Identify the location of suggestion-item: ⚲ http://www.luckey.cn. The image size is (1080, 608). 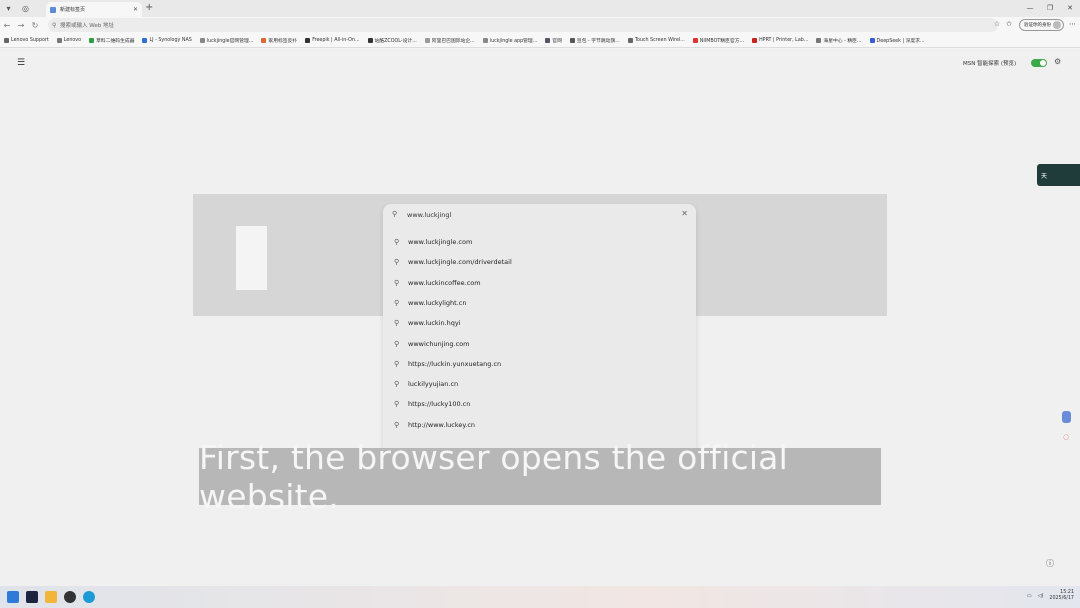
(539, 425).